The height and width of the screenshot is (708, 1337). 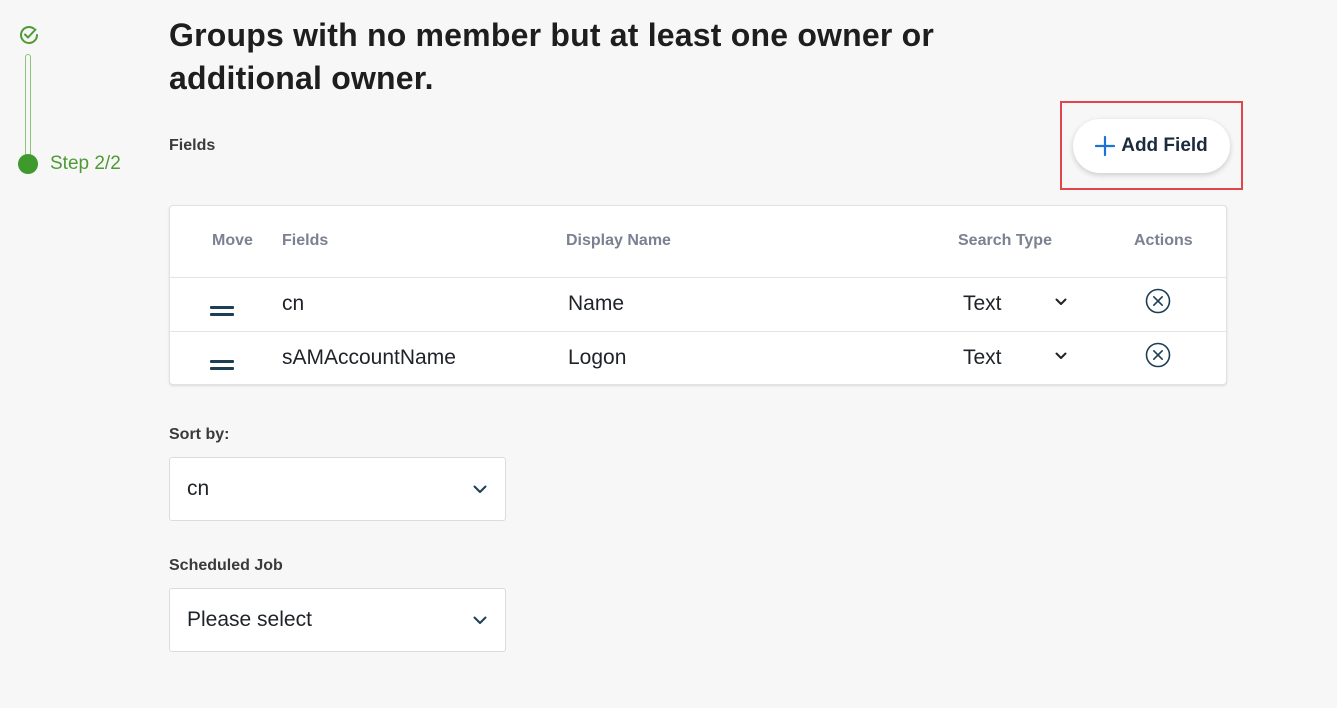 I want to click on column-header-move: Move, so click(x=232, y=240).